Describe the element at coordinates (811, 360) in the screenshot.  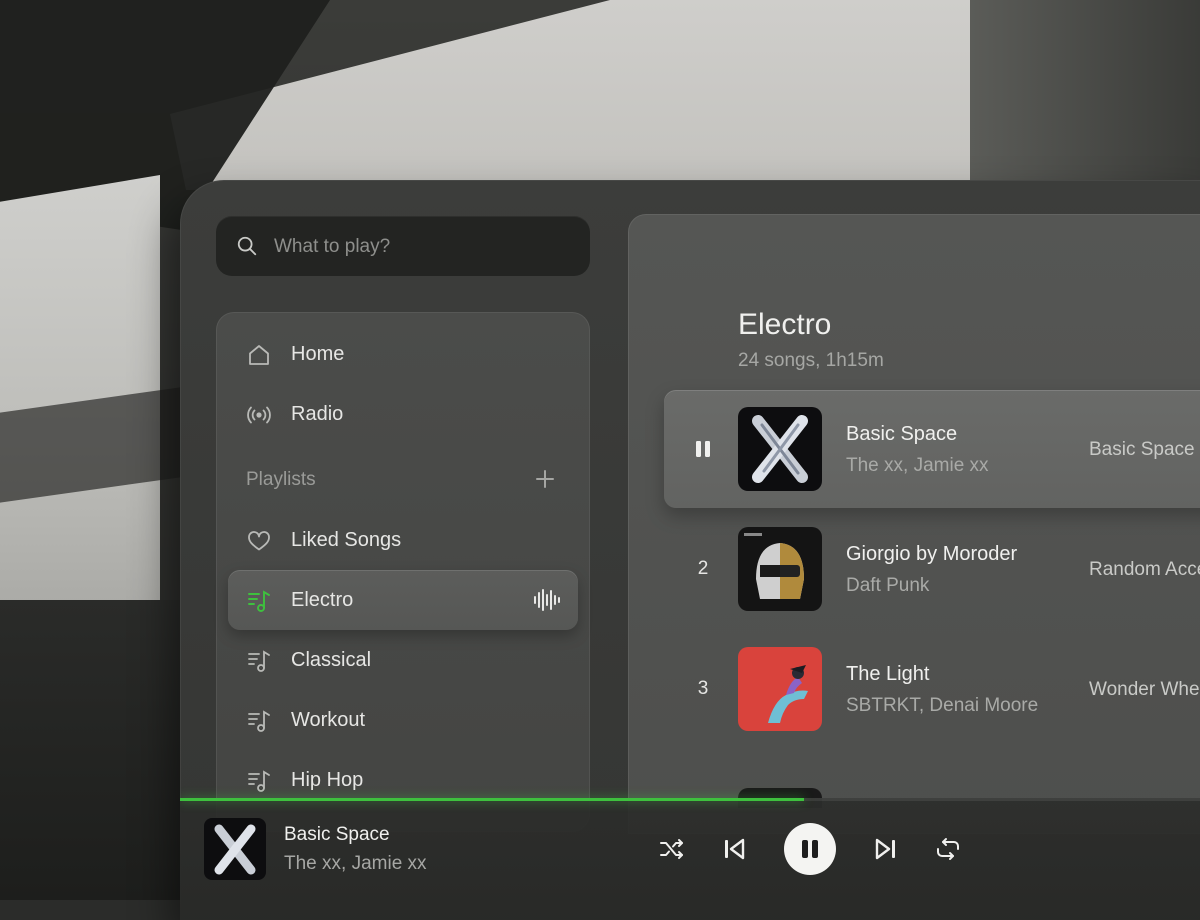
I see `playlist-info: 24 songs, 1h15m` at that location.